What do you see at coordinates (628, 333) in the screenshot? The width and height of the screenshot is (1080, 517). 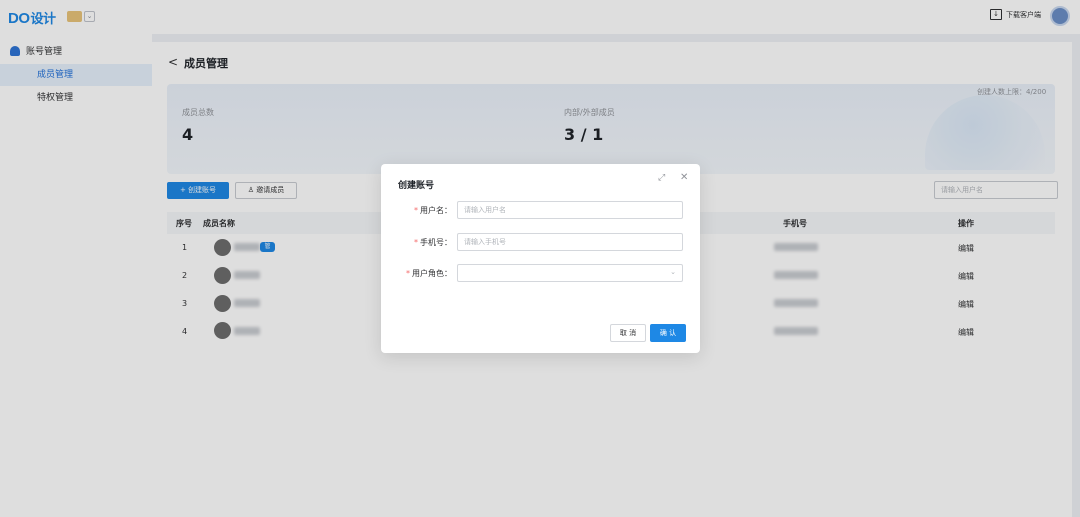 I see `cancel-button: 取 消` at bounding box center [628, 333].